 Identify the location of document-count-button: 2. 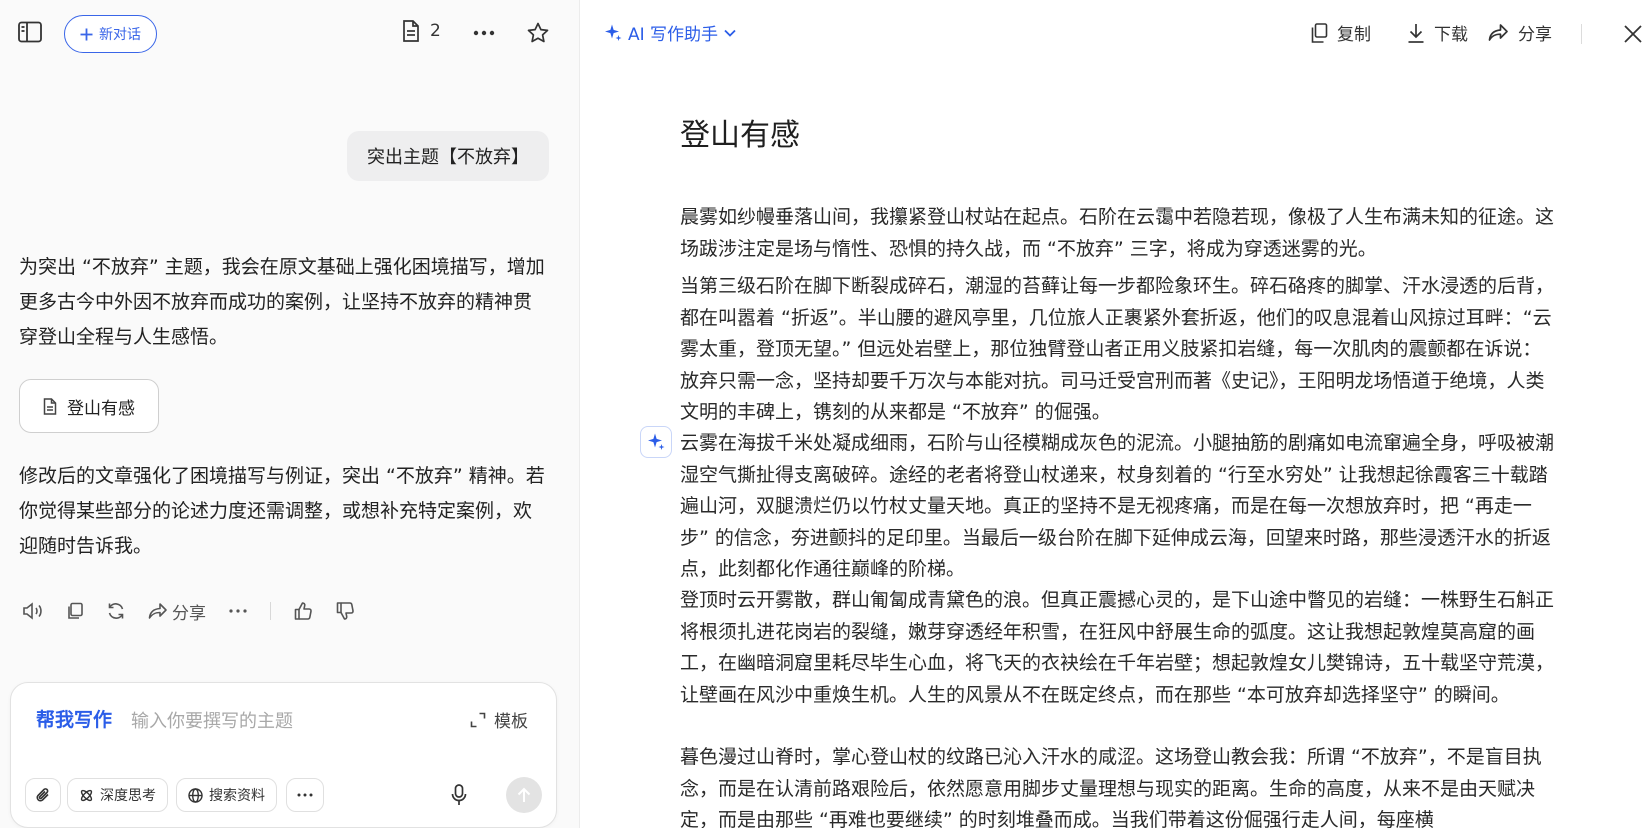
(421, 31).